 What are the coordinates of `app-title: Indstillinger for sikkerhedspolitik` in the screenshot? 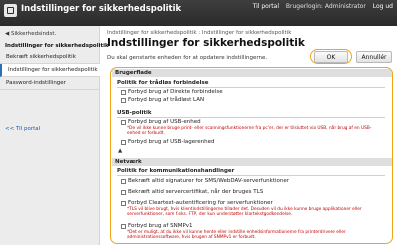 It's located at (101, 9).